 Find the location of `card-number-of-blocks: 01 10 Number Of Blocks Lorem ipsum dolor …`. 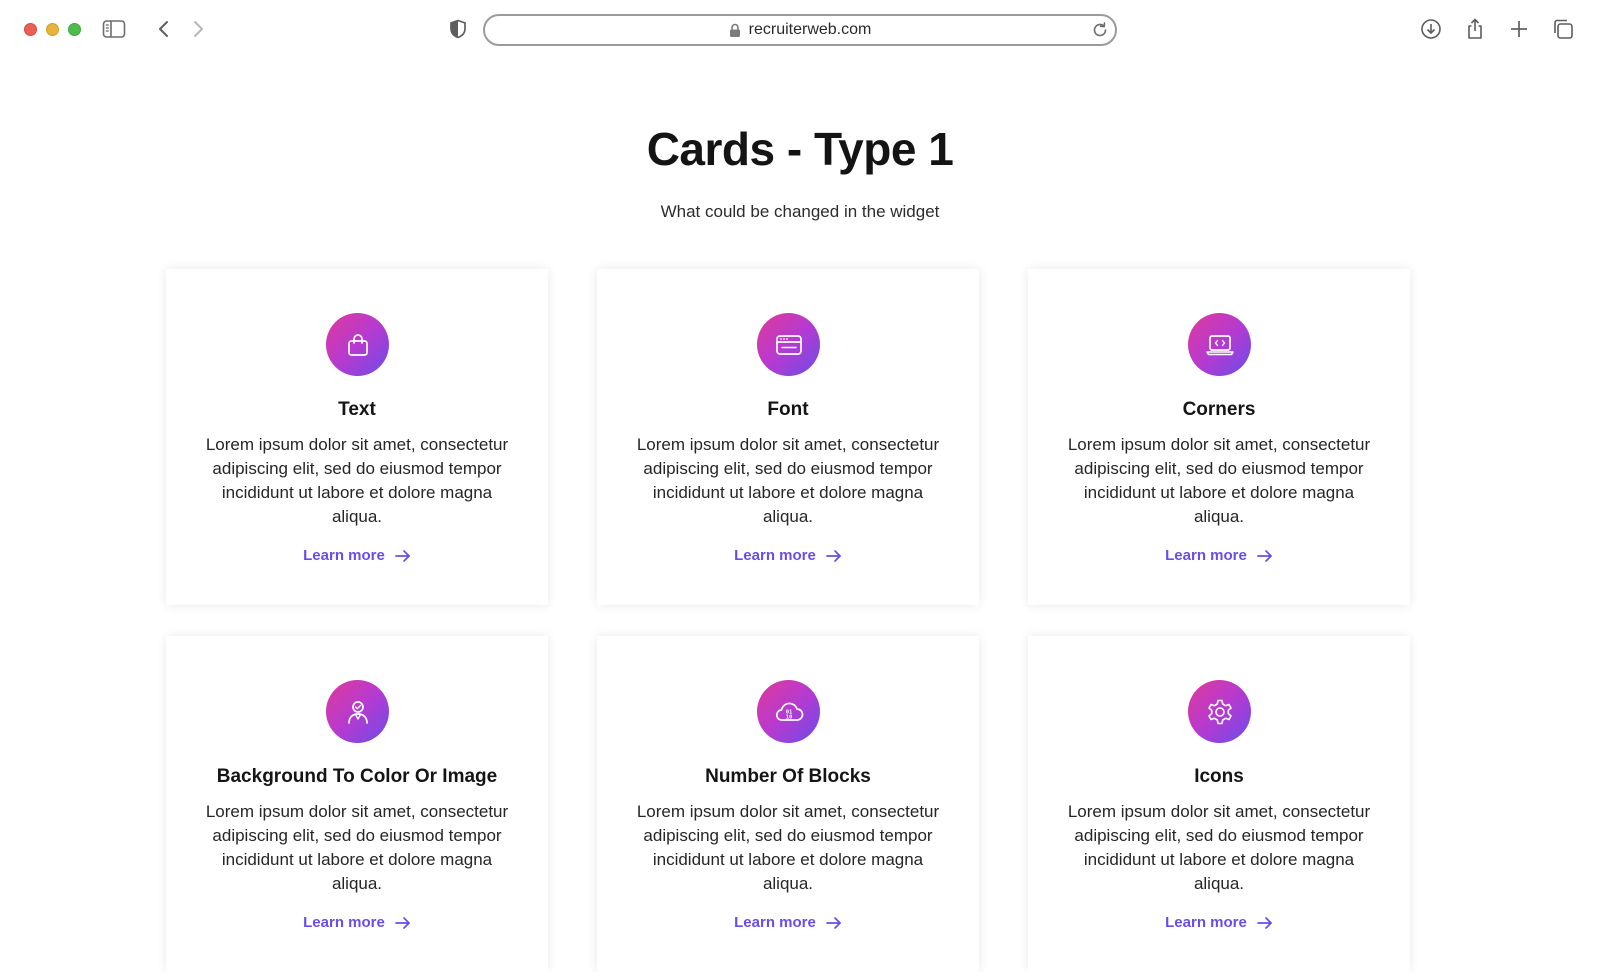

card-number-of-blocks: 01 10 Number Of Blocks Lorem ipsum dolor … is located at coordinates (788, 804).